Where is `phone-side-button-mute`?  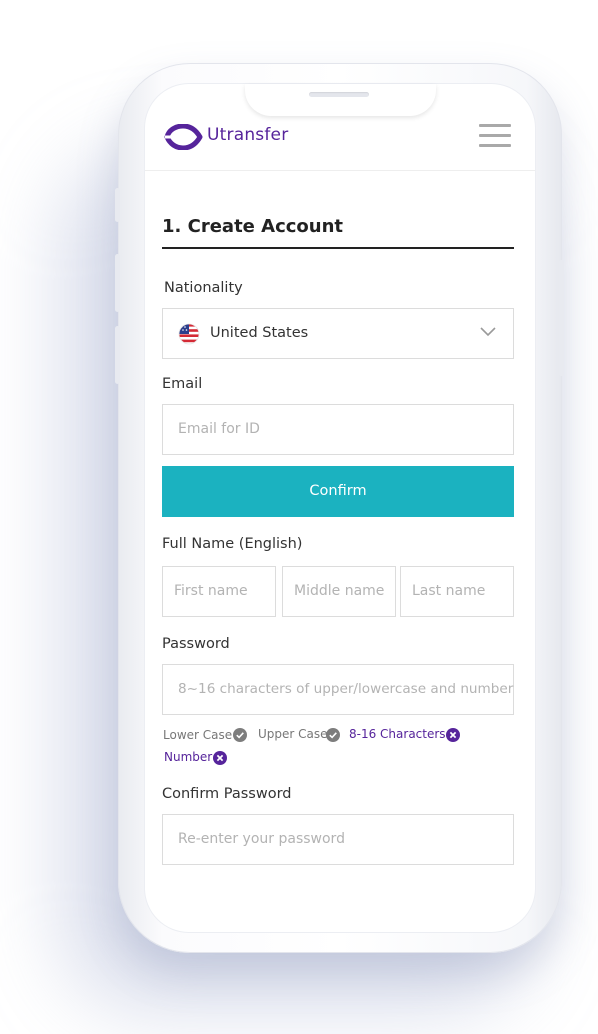
phone-side-button-mute is located at coordinates (117, 205).